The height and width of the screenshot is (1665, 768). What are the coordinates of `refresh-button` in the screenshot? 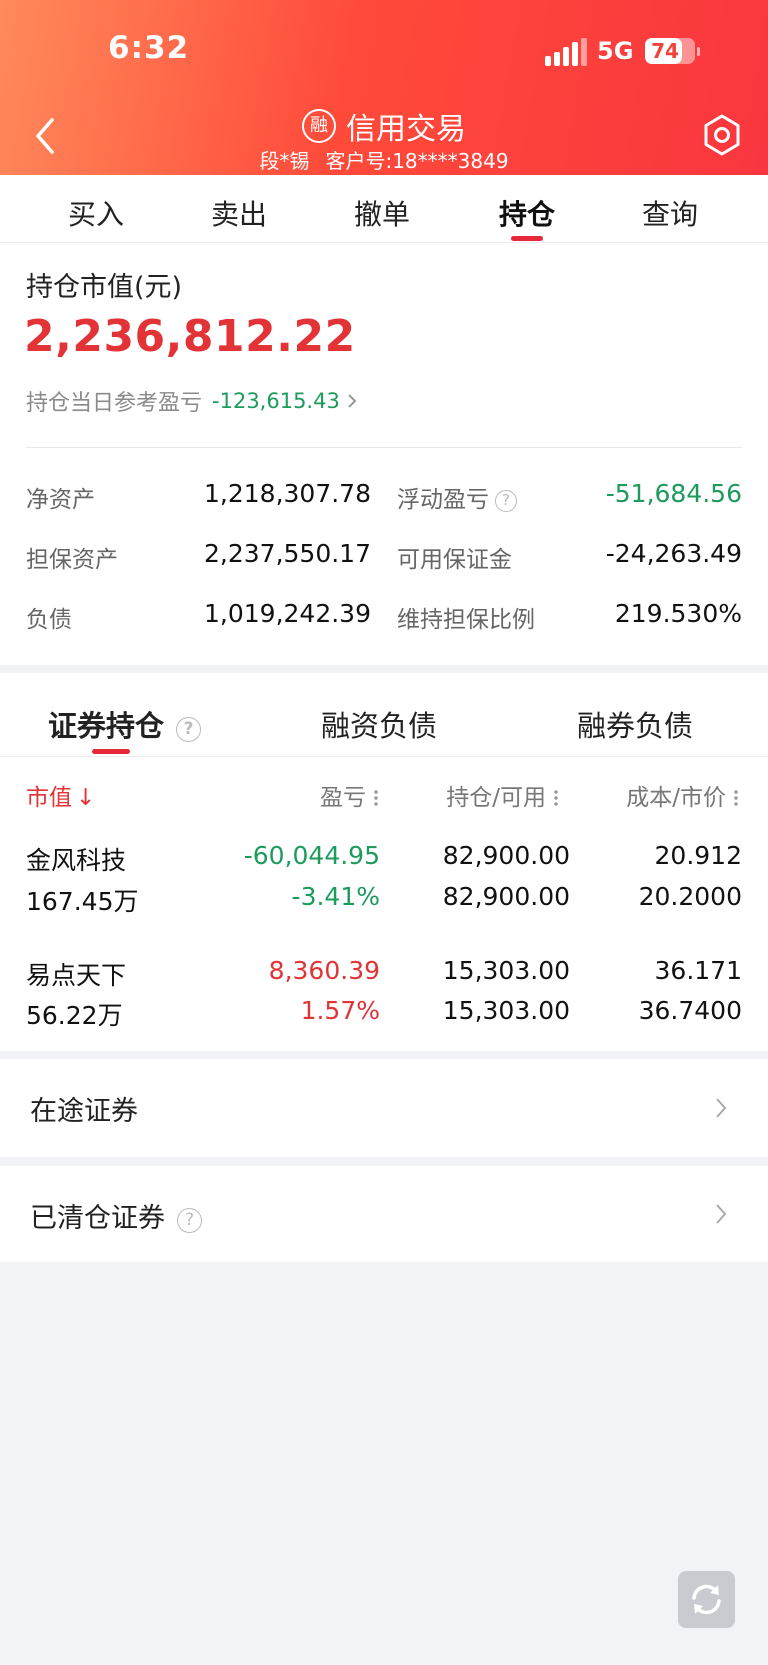 It's located at (706, 1599).